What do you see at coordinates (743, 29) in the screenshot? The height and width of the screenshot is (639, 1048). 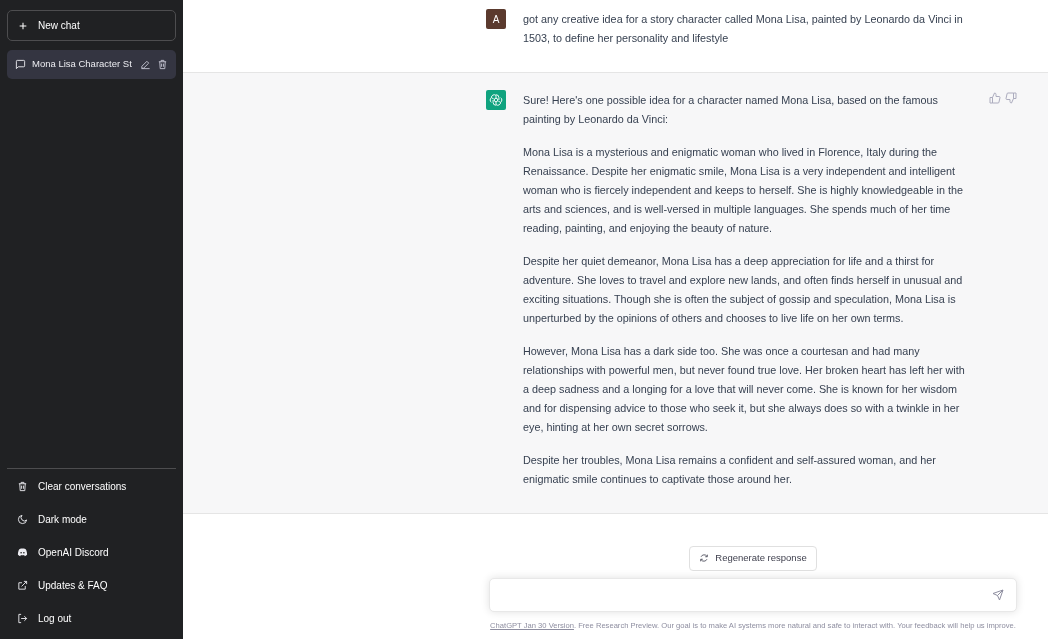 I see `message-paragraph: got any creative idea for a story character called Mona Lisa, painted by Leonardo da Vinci in 1503, to define her personality and lifestyle` at bounding box center [743, 29].